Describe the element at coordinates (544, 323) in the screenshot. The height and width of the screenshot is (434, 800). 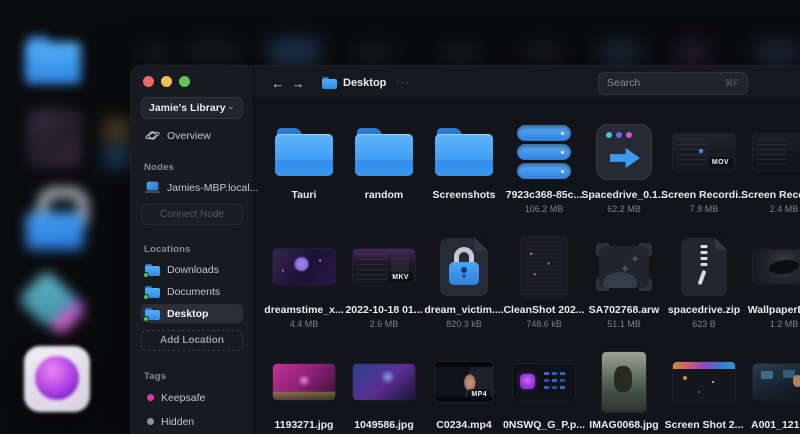
I see `file-size: 748.6 kB` at that location.